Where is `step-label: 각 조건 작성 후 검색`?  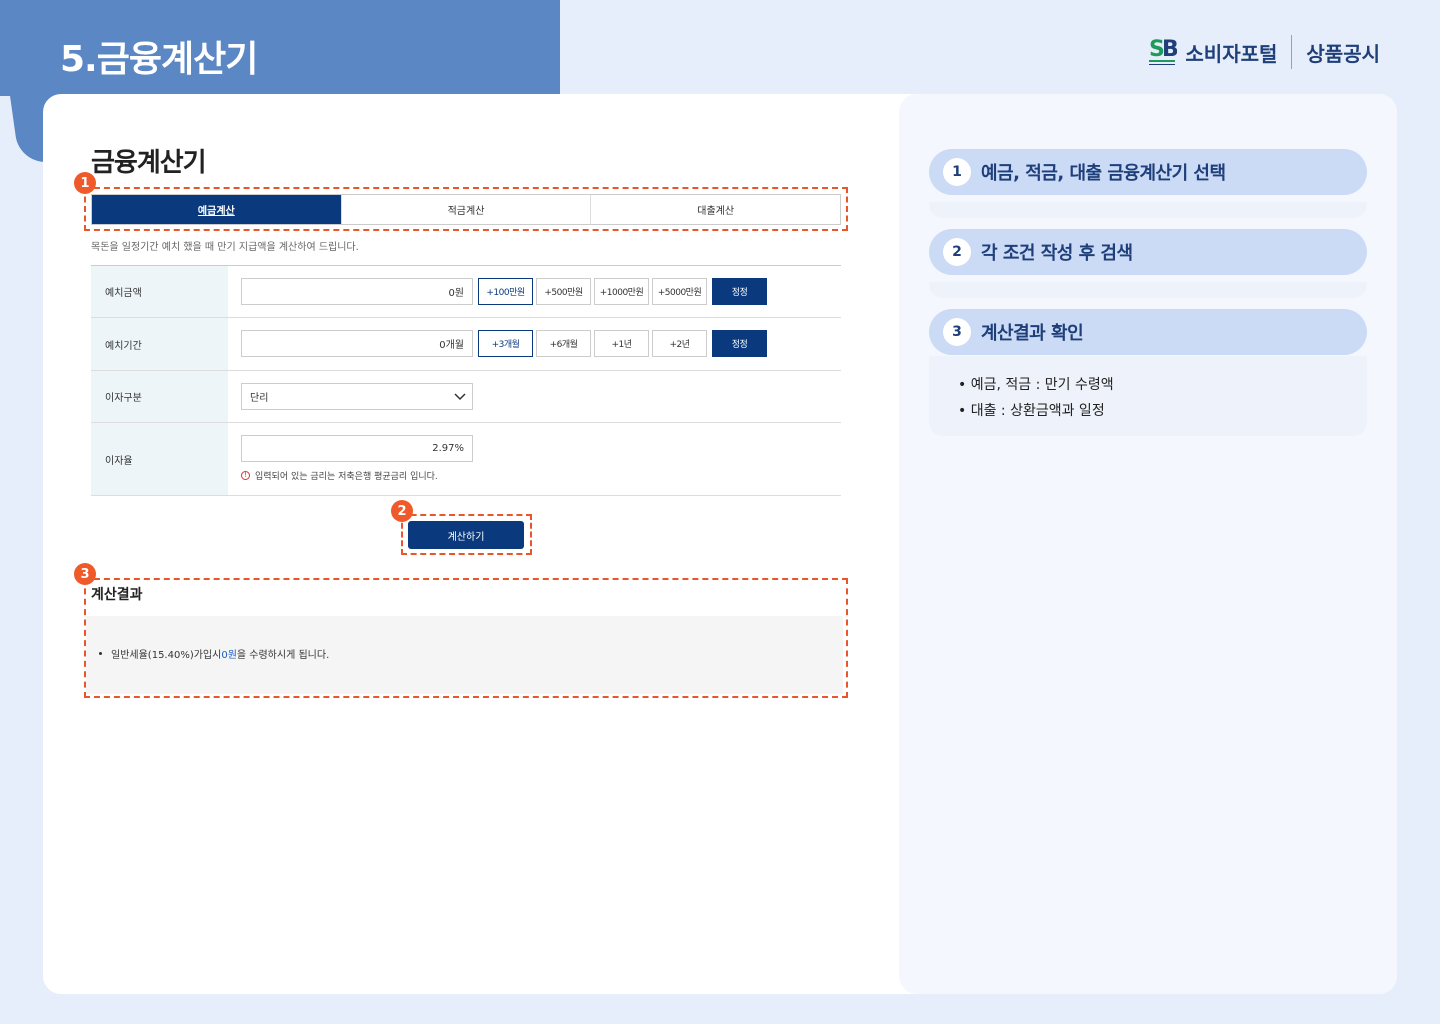 step-label: 각 조건 작성 후 검색 is located at coordinates (1057, 253).